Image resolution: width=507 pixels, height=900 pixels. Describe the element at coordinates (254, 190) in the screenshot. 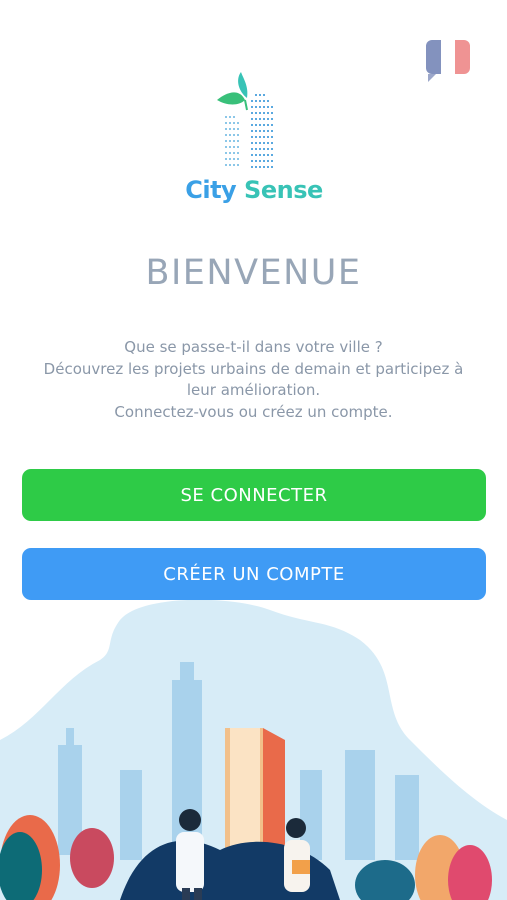

I see `city-sense-wordmark: City Sense` at that location.